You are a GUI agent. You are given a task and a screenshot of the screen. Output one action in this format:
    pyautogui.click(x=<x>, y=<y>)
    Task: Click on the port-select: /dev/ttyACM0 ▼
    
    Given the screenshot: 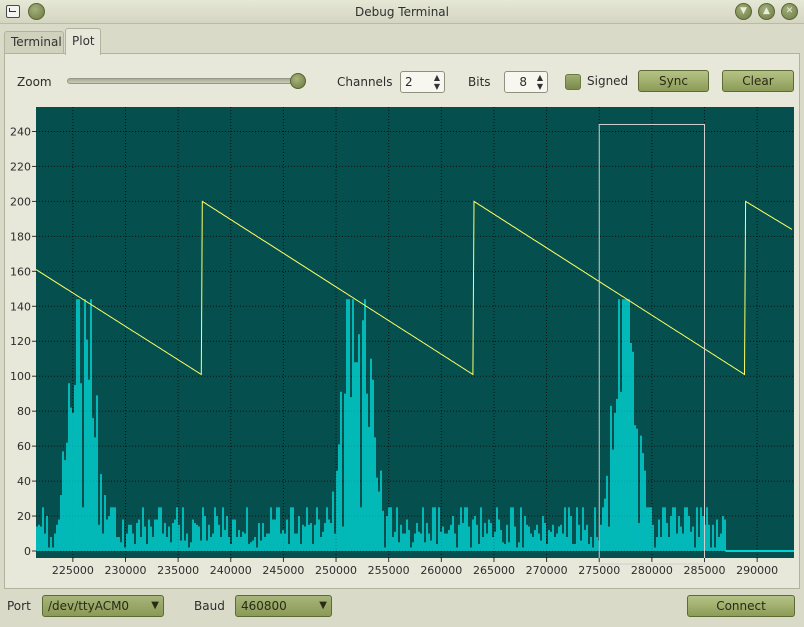 What is the action you would take?
    pyautogui.click(x=103, y=606)
    